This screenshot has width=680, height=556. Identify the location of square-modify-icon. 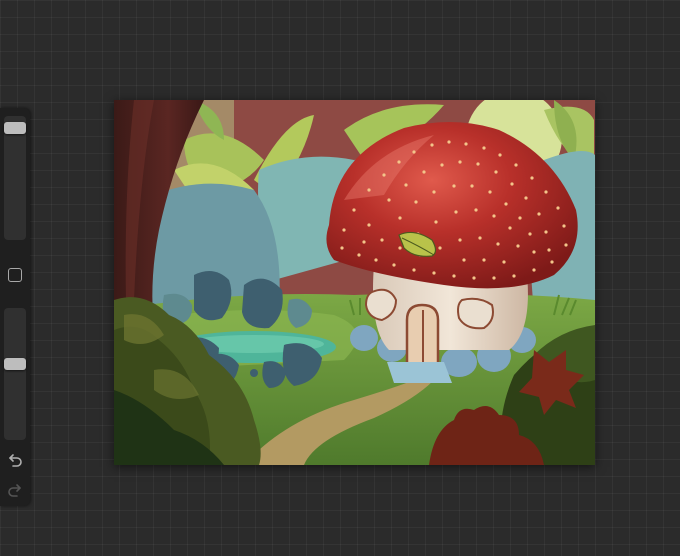
(15, 275).